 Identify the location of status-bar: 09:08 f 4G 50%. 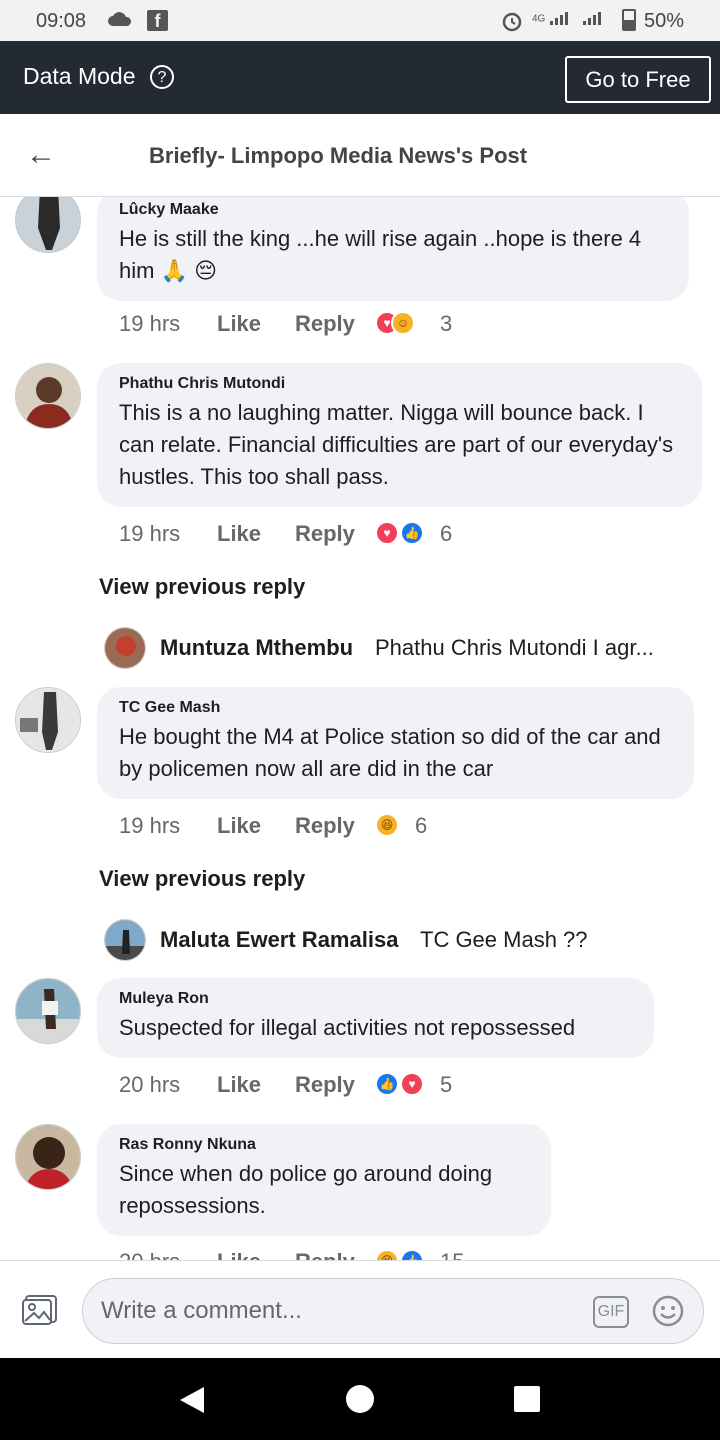
(360, 20).